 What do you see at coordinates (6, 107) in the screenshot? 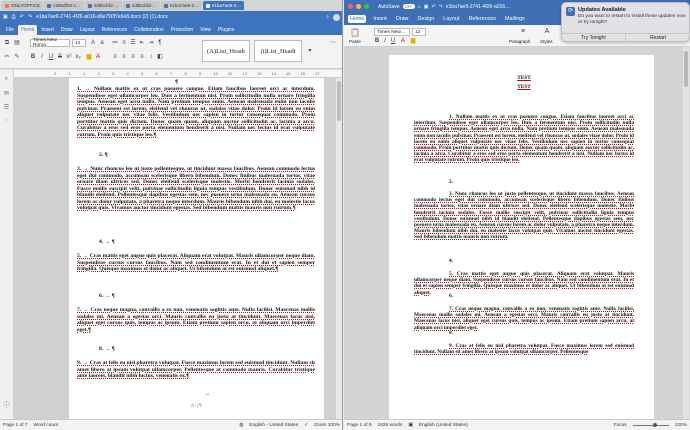
I see `navigation-icon: ☰` at bounding box center [6, 107].